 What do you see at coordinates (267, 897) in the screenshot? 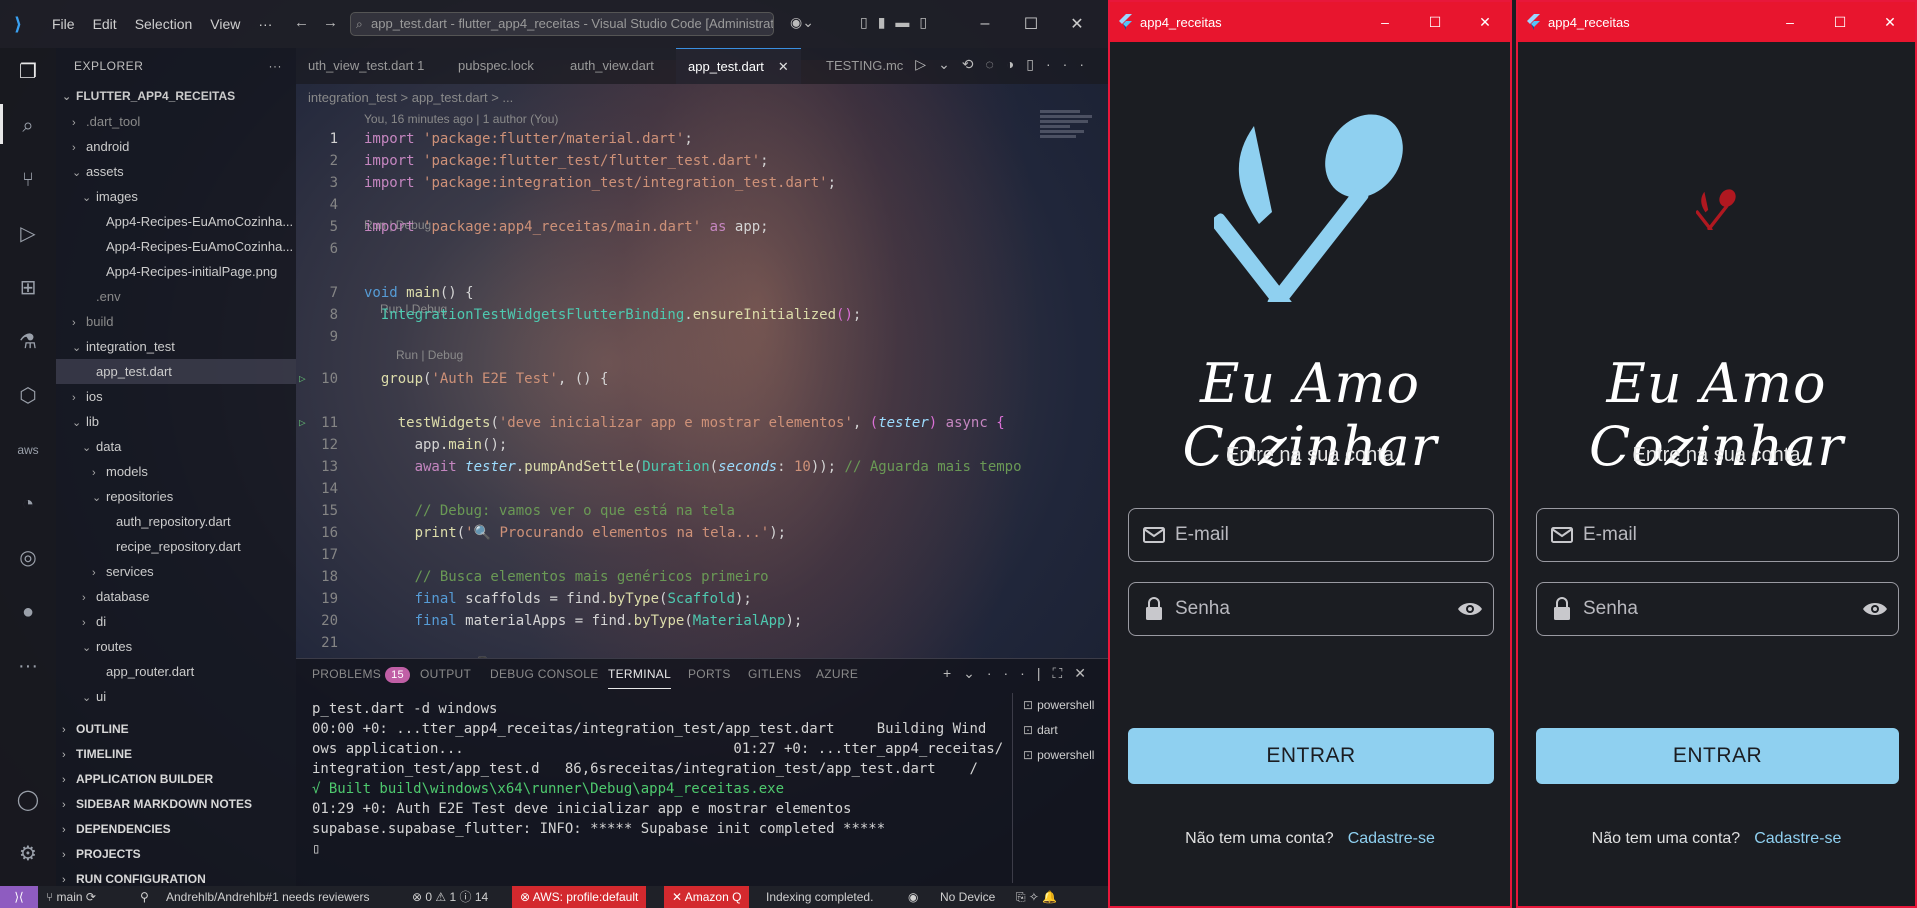
I see `pr-status: Andrehlb/Andrehlb#1 needs reviewers` at bounding box center [267, 897].